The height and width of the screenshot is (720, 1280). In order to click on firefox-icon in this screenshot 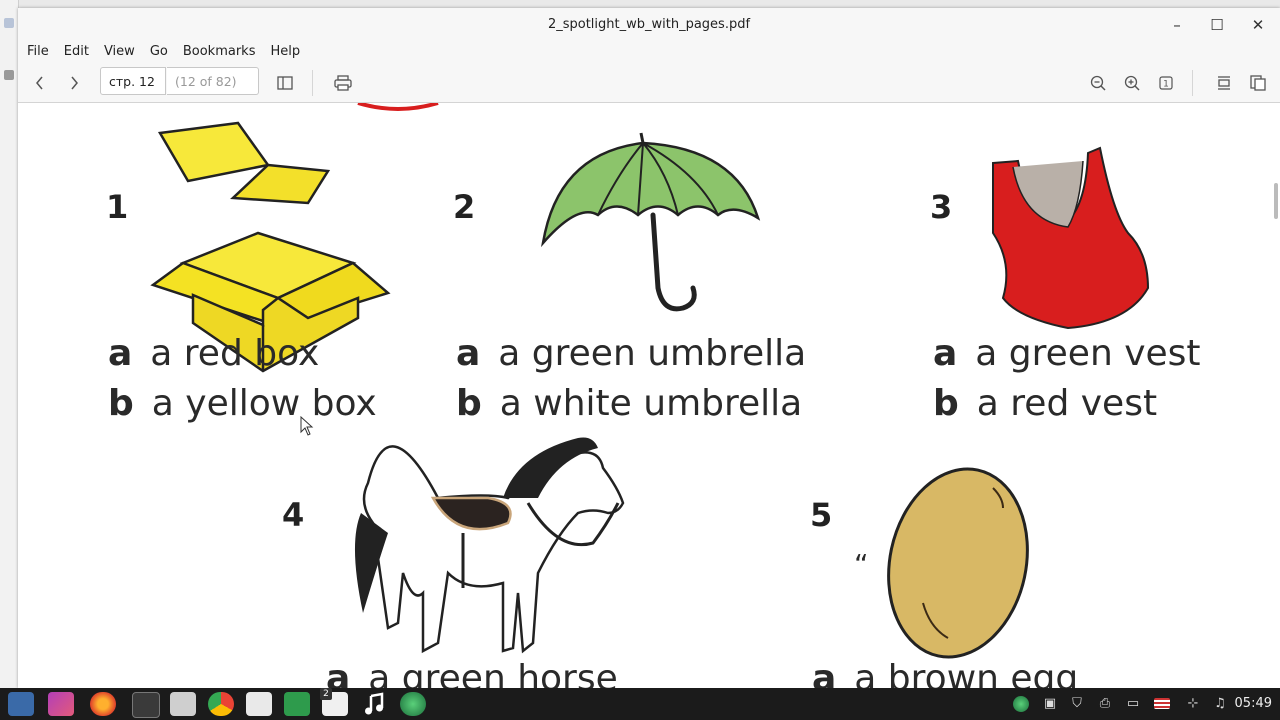, I will do `click(103, 704)`.